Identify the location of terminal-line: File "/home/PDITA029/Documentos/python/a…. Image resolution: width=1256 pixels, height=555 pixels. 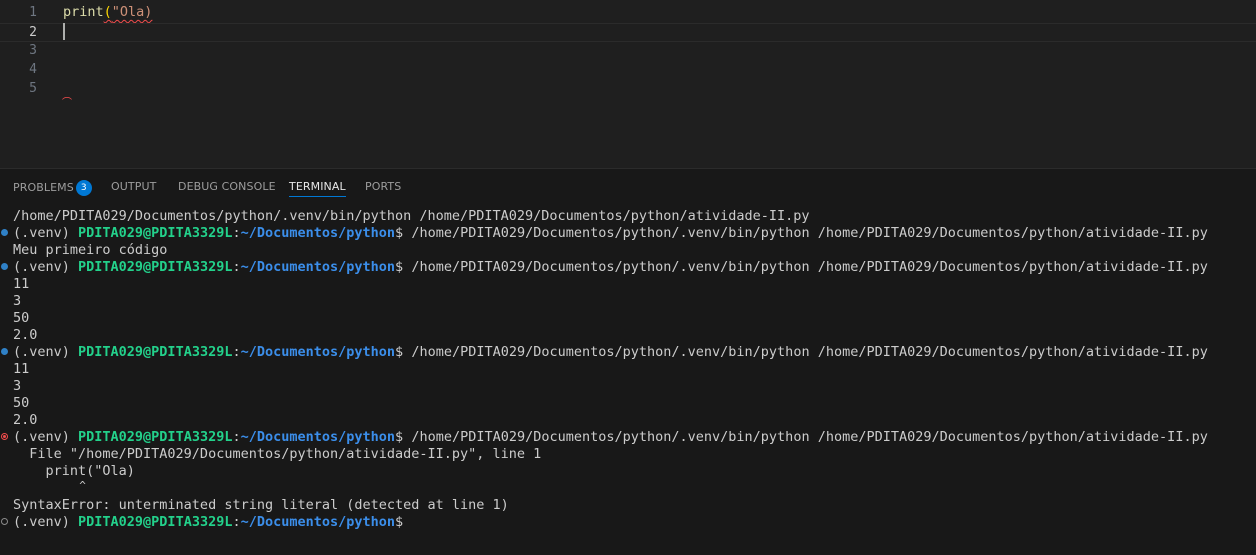
(277, 454).